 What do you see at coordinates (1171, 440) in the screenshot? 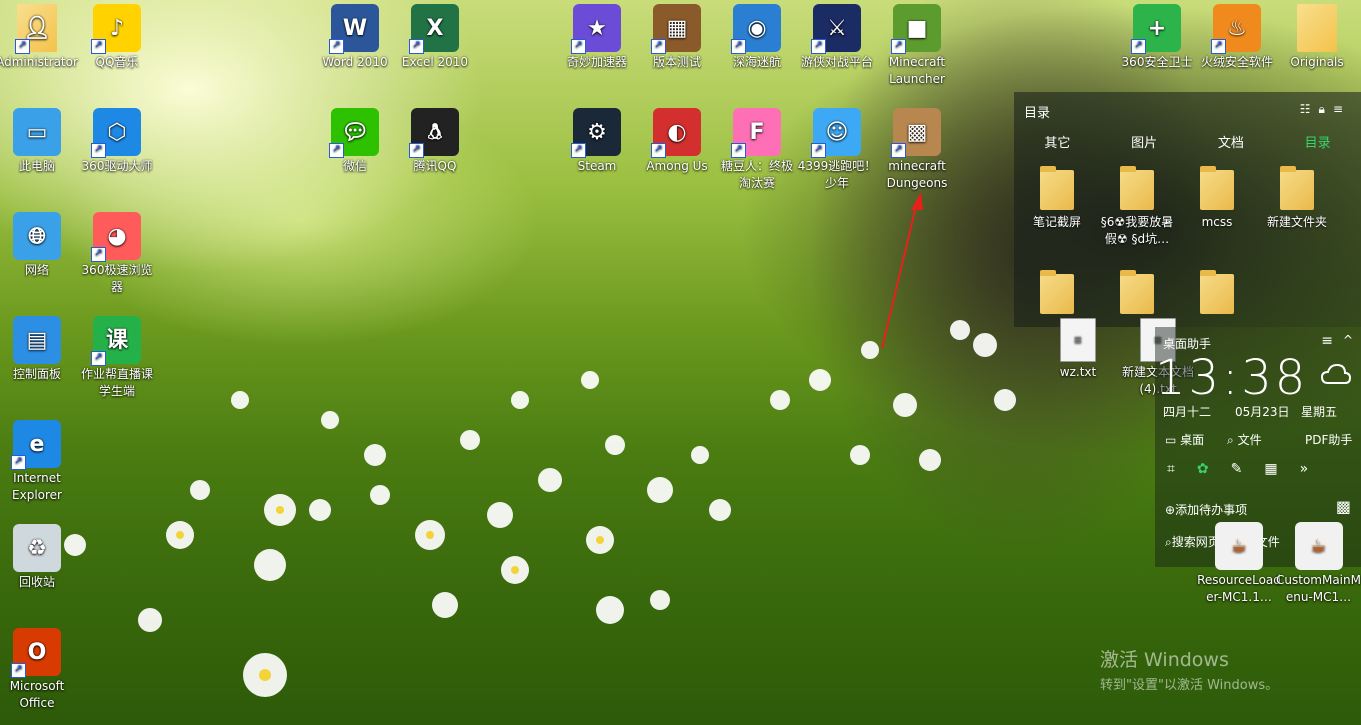
I see `monitor-icon: ▭` at bounding box center [1171, 440].